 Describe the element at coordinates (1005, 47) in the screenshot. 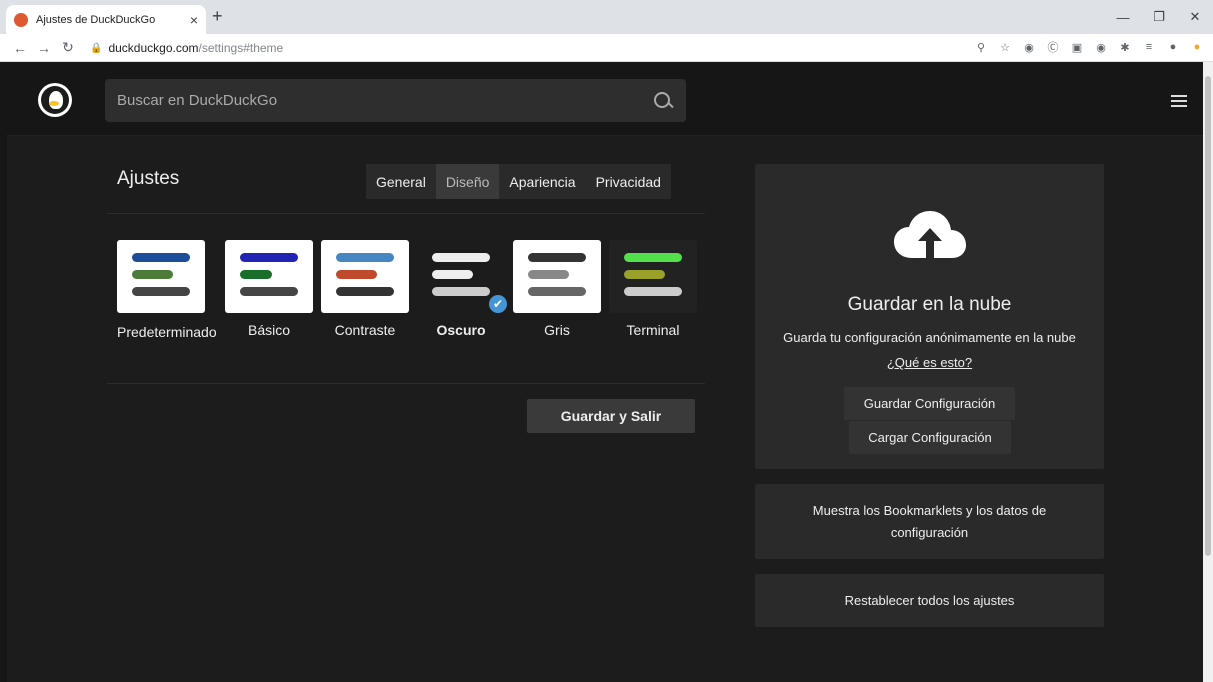

I see `bookmark-star-icon: ☆` at that location.